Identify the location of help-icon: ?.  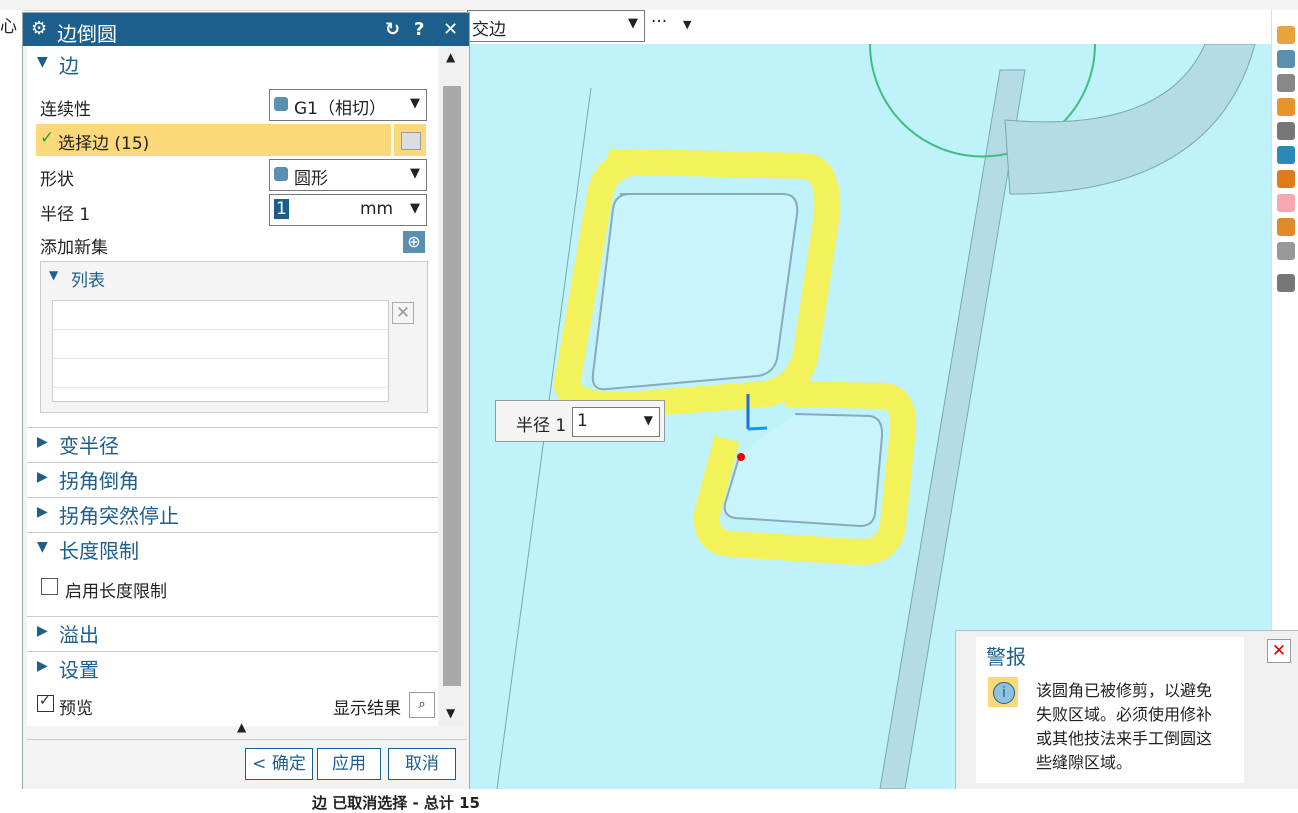
(419, 29).